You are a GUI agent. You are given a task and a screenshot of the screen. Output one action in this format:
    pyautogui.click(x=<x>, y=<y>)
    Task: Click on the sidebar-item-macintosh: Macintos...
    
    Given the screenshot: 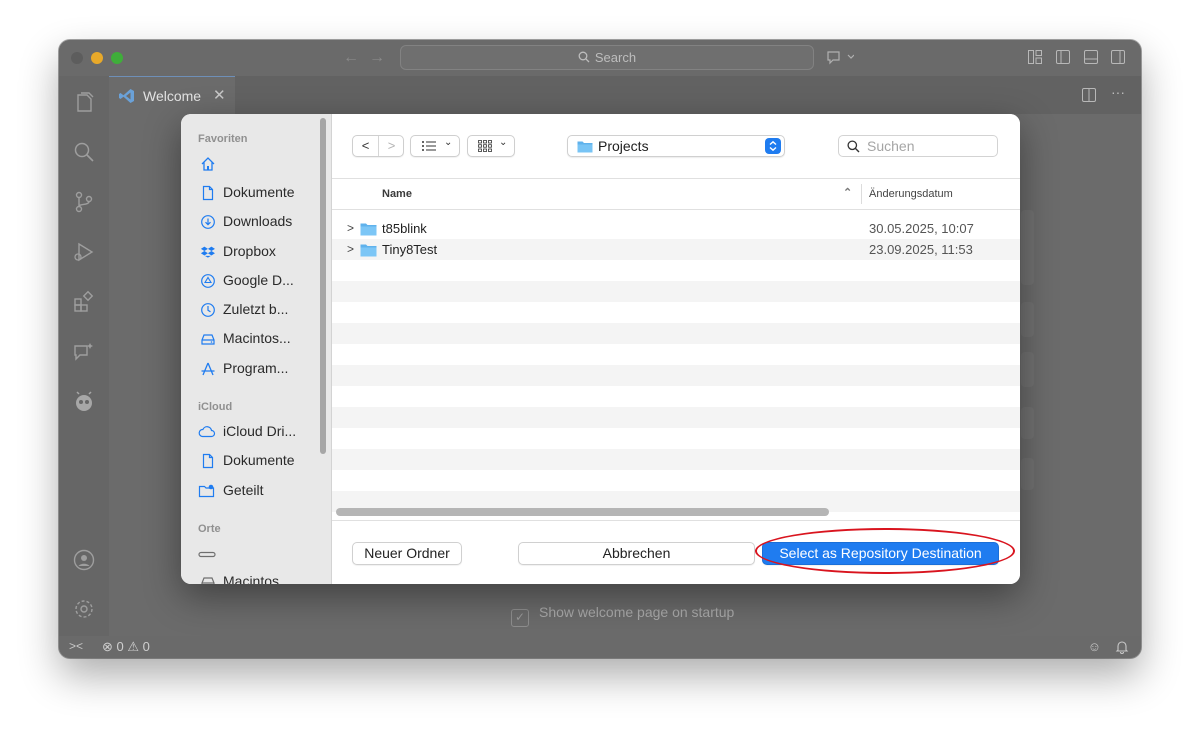 What is the action you would take?
    pyautogui.click(x=263, y=338)
    